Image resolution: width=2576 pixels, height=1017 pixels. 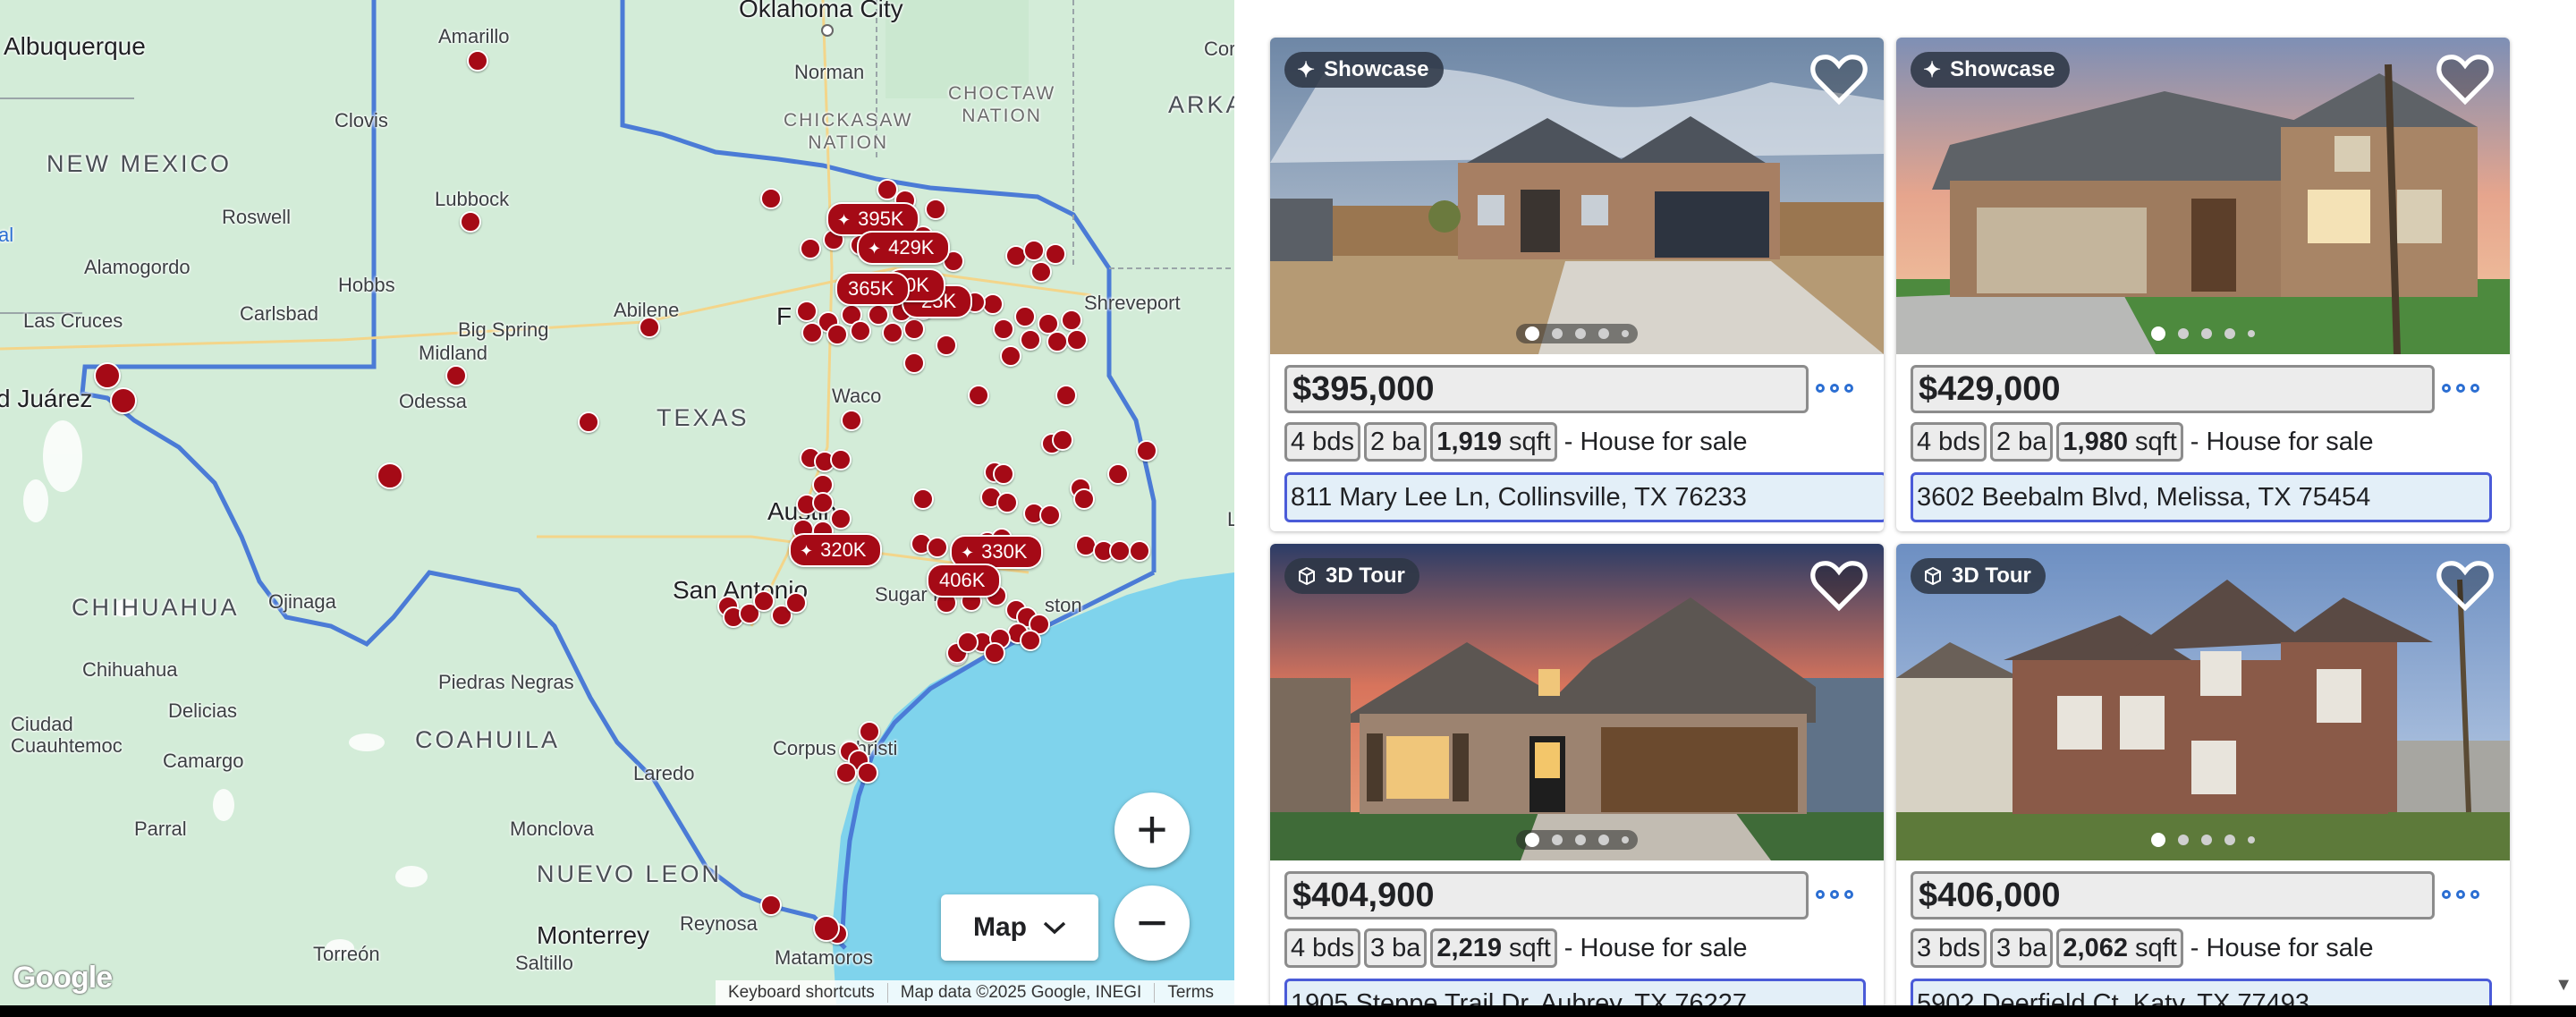 I want to click on map-label-chickasaw: CHICKASAW NATION, so click(x=848, y=131).